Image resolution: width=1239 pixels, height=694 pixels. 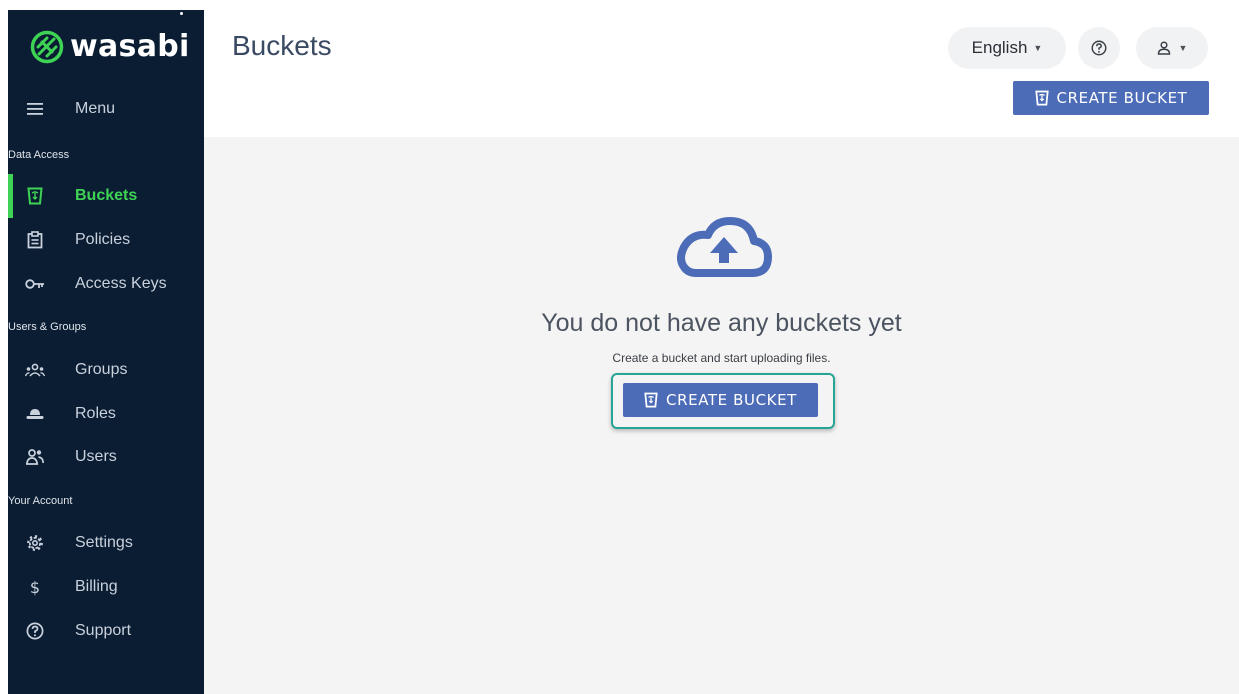 I want to click on dollar-icon: $, so click(x=35, y=587).